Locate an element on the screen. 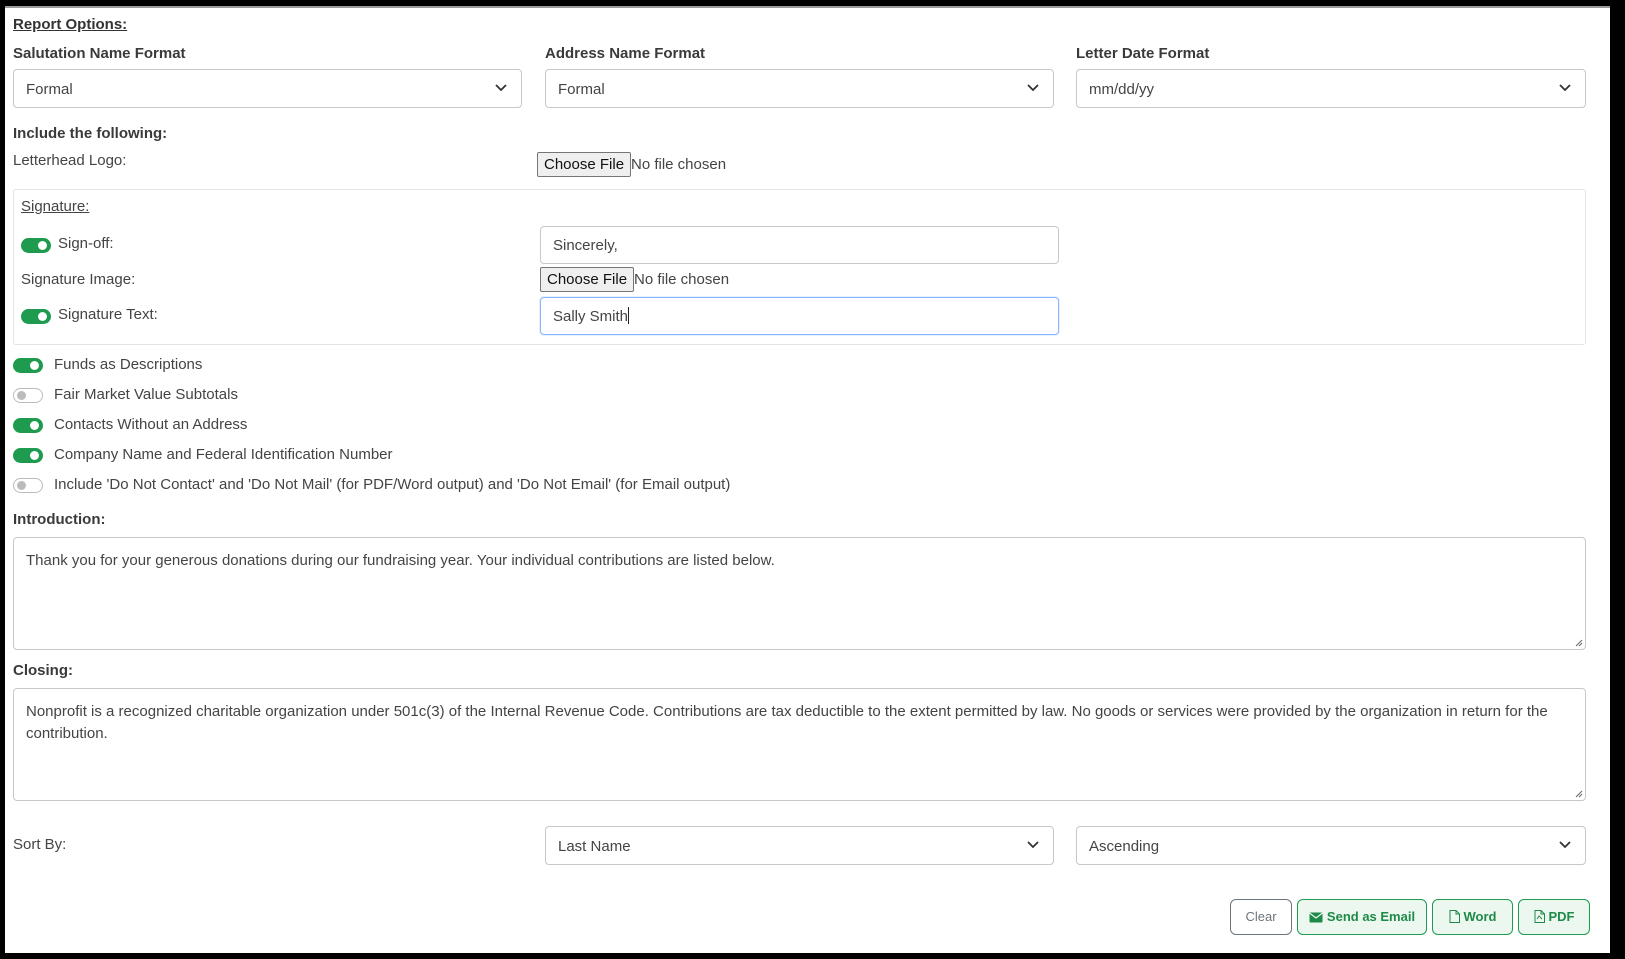 The height and width of the screenshot is (959, 1625). letter-date-format-label: Letter Date Format is located at coordinates (1143, 53).